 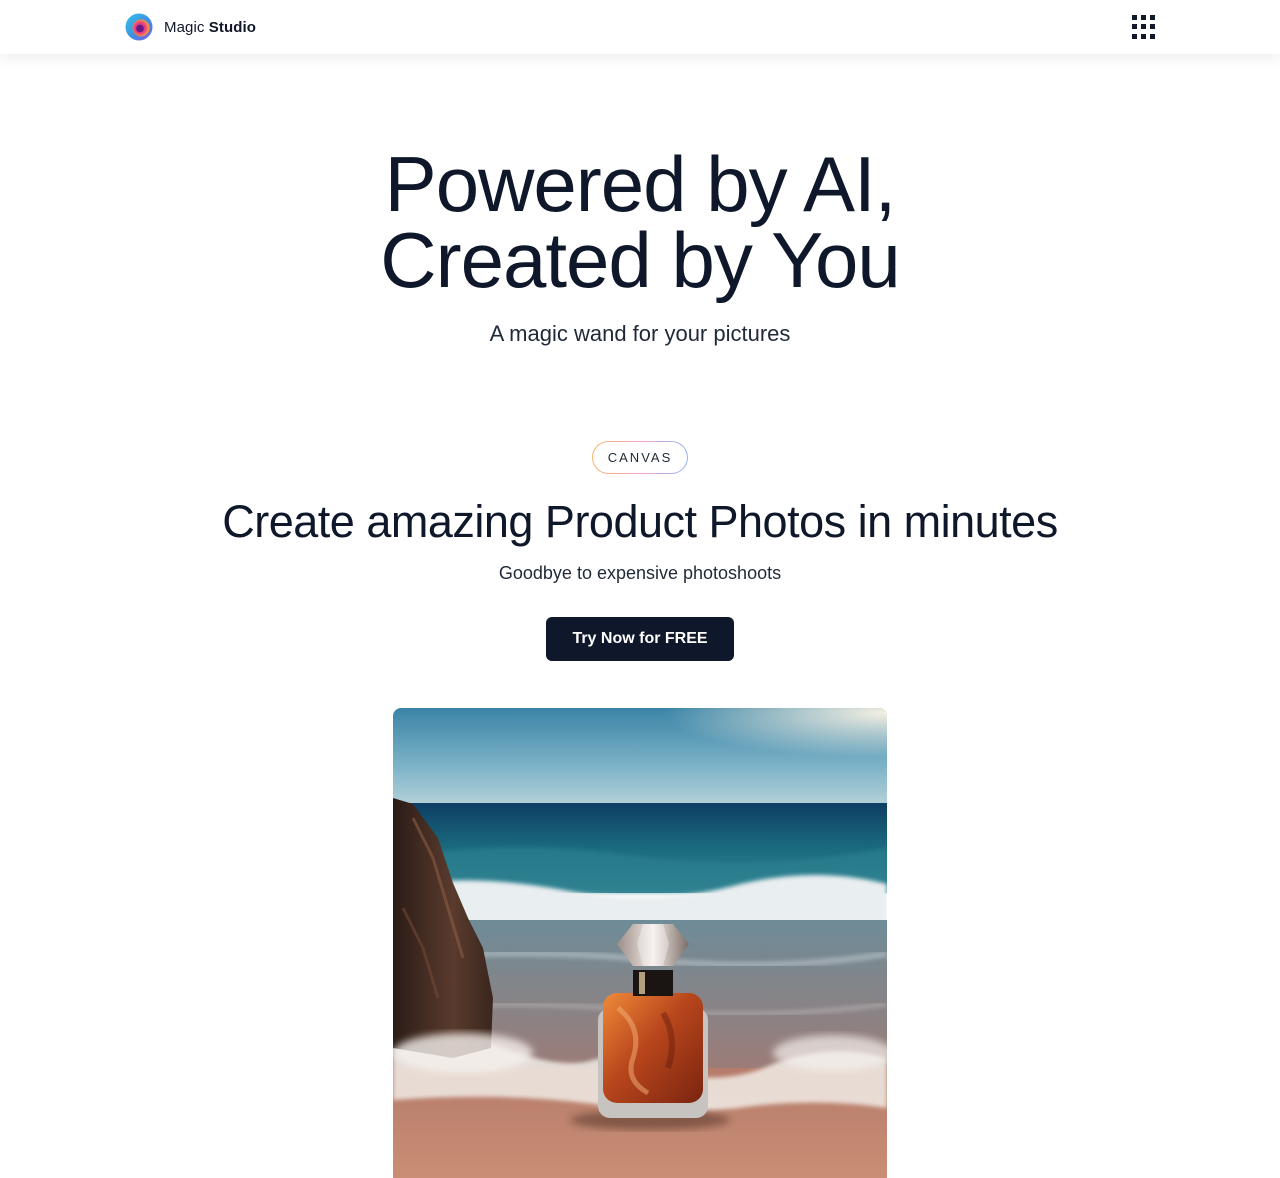 What do you see at coordinates (640, 333) in the screenshot?
I see `hero-subtitle: A magic wand for your pictures` at bounding box center [640, 333].